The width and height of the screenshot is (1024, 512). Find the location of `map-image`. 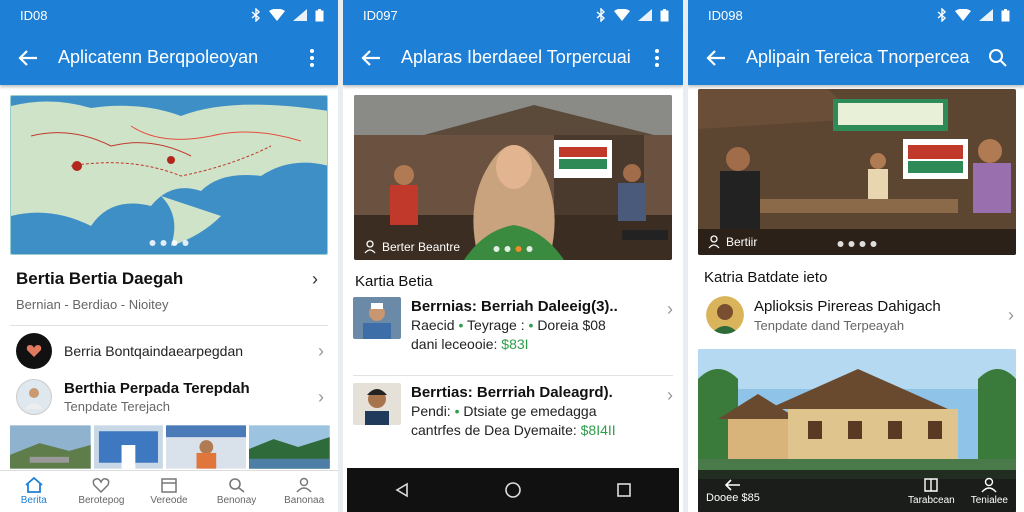

map-image is located at coordinates (169, 175).